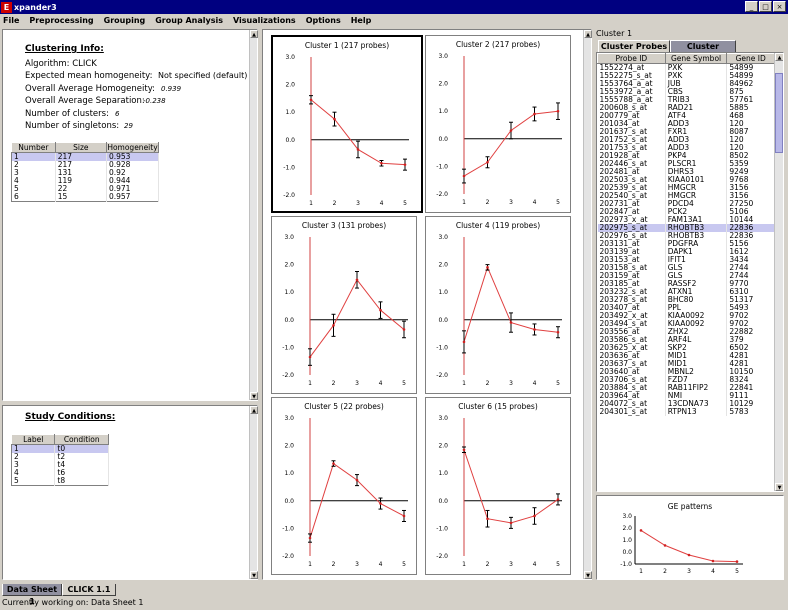  I want to click on column-header-homogeneity: Homogeneity, so click(132, 147).